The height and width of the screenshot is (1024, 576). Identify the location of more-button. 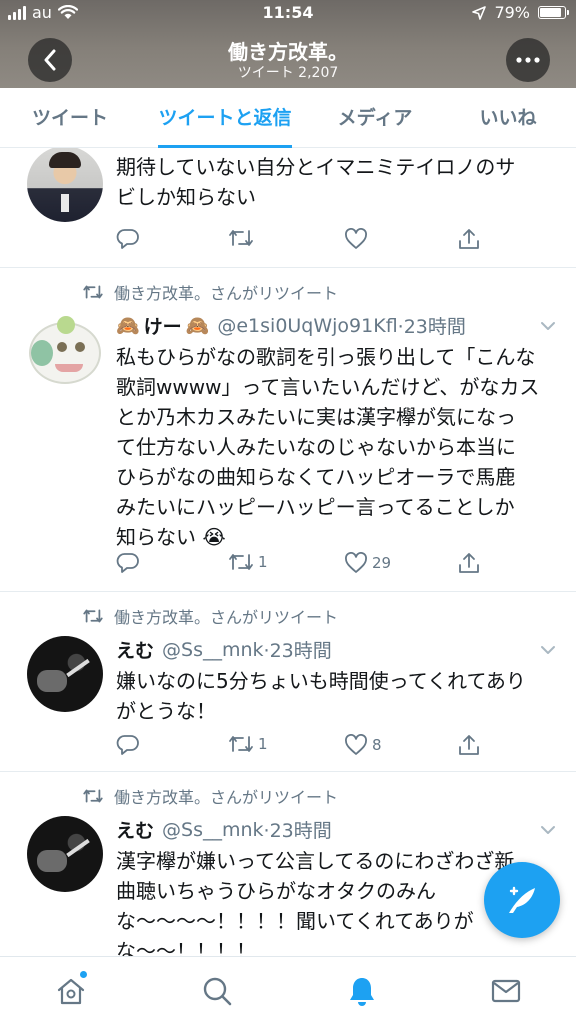
(528, 60).